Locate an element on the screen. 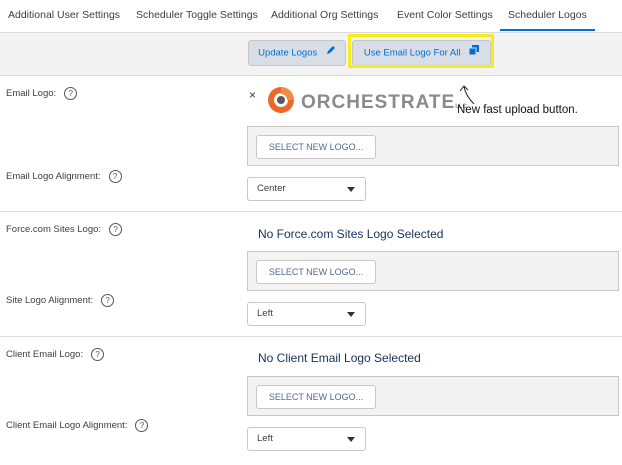  tab-scheduler-toggle-settings: Scheduler Toggle Settings is located at coordinates (197, 15).